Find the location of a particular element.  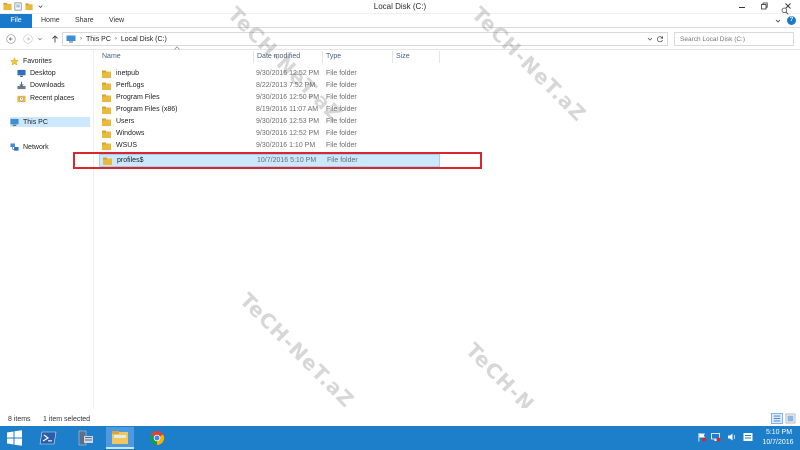

arrow-right-icon is located at coordinates (28, 39).